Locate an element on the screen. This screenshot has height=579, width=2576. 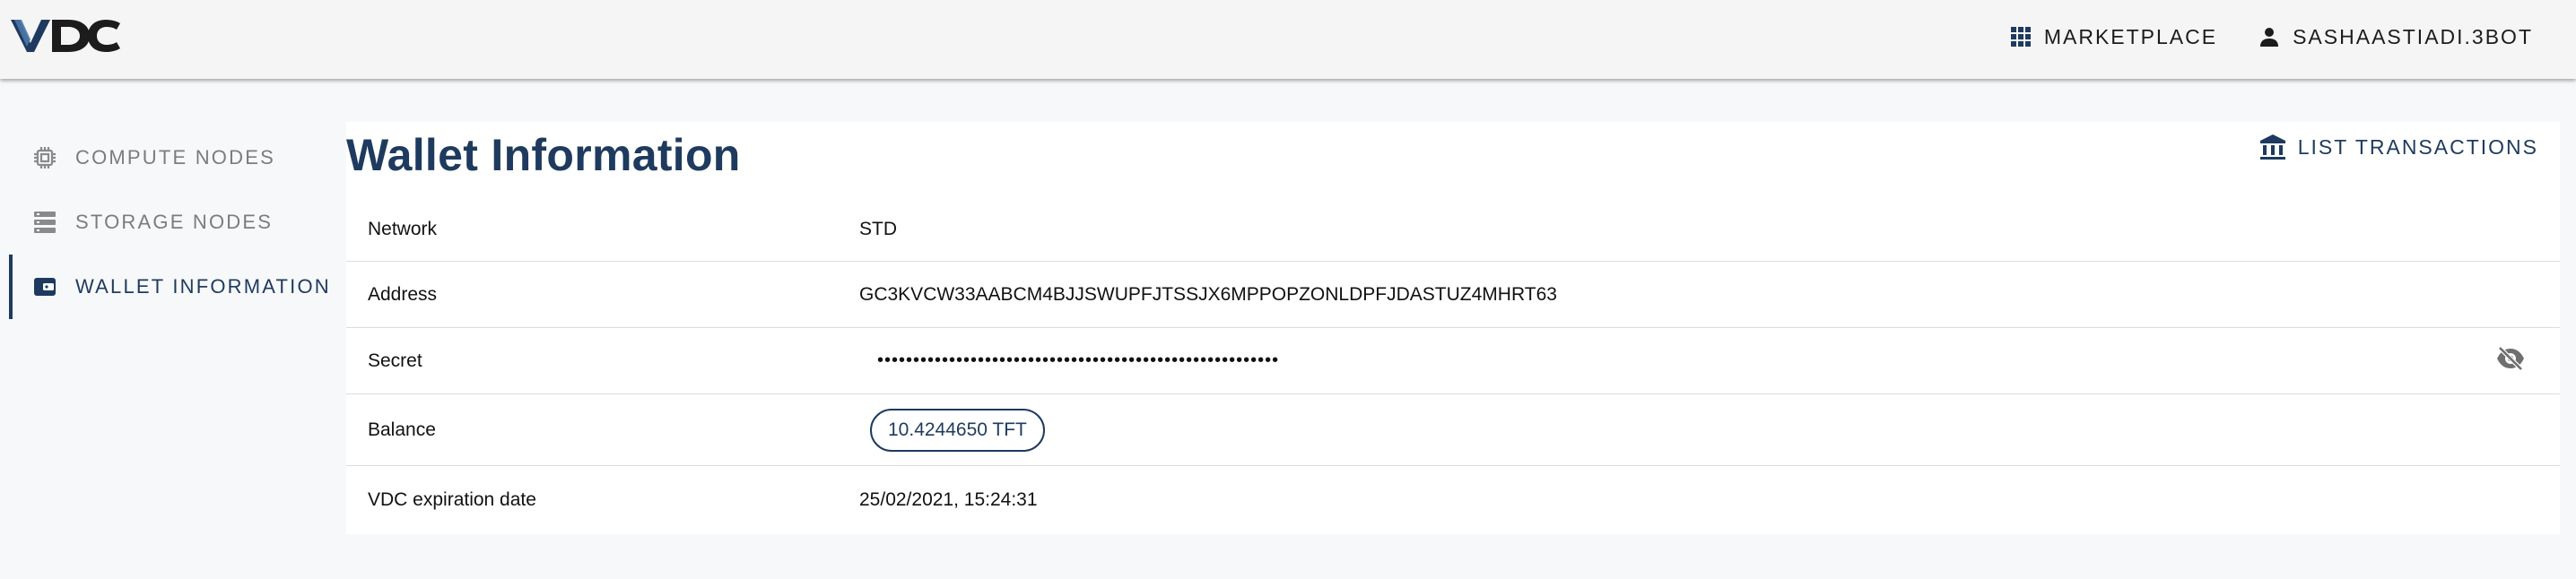
balance-cell: 10.4244650 TFT is located at coordinates (1709, 430).